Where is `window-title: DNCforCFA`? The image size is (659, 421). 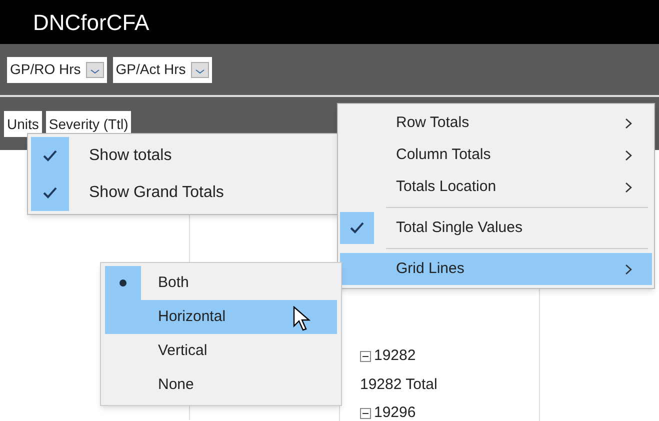
window-title: DNCforCFA is located at coordinates (91, 22).